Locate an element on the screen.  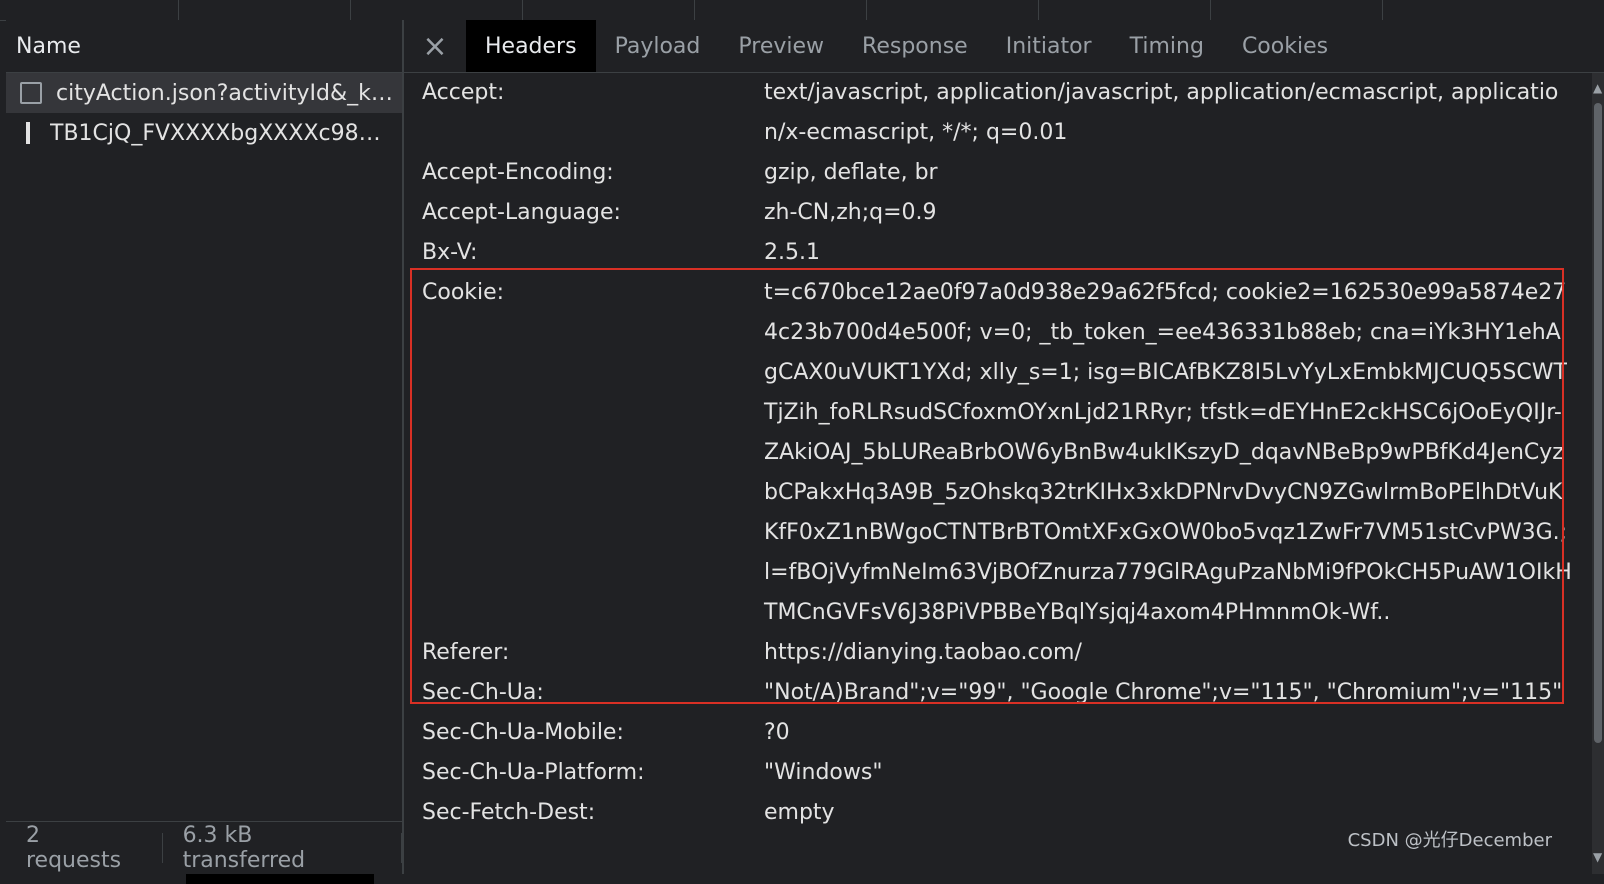
header-value: zh-CN,zh;q=0.9 is located at coordinates (850, 212).